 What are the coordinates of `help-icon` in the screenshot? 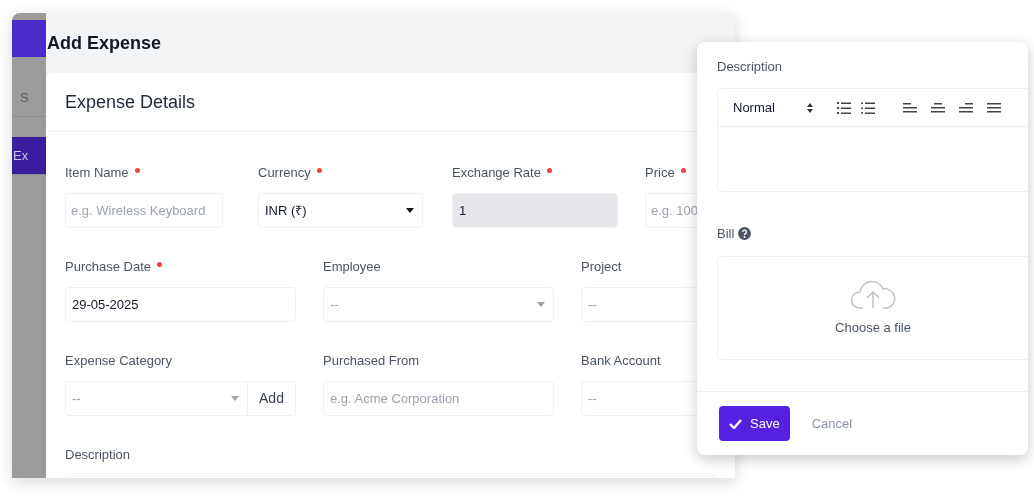 It's located at (745, 234).